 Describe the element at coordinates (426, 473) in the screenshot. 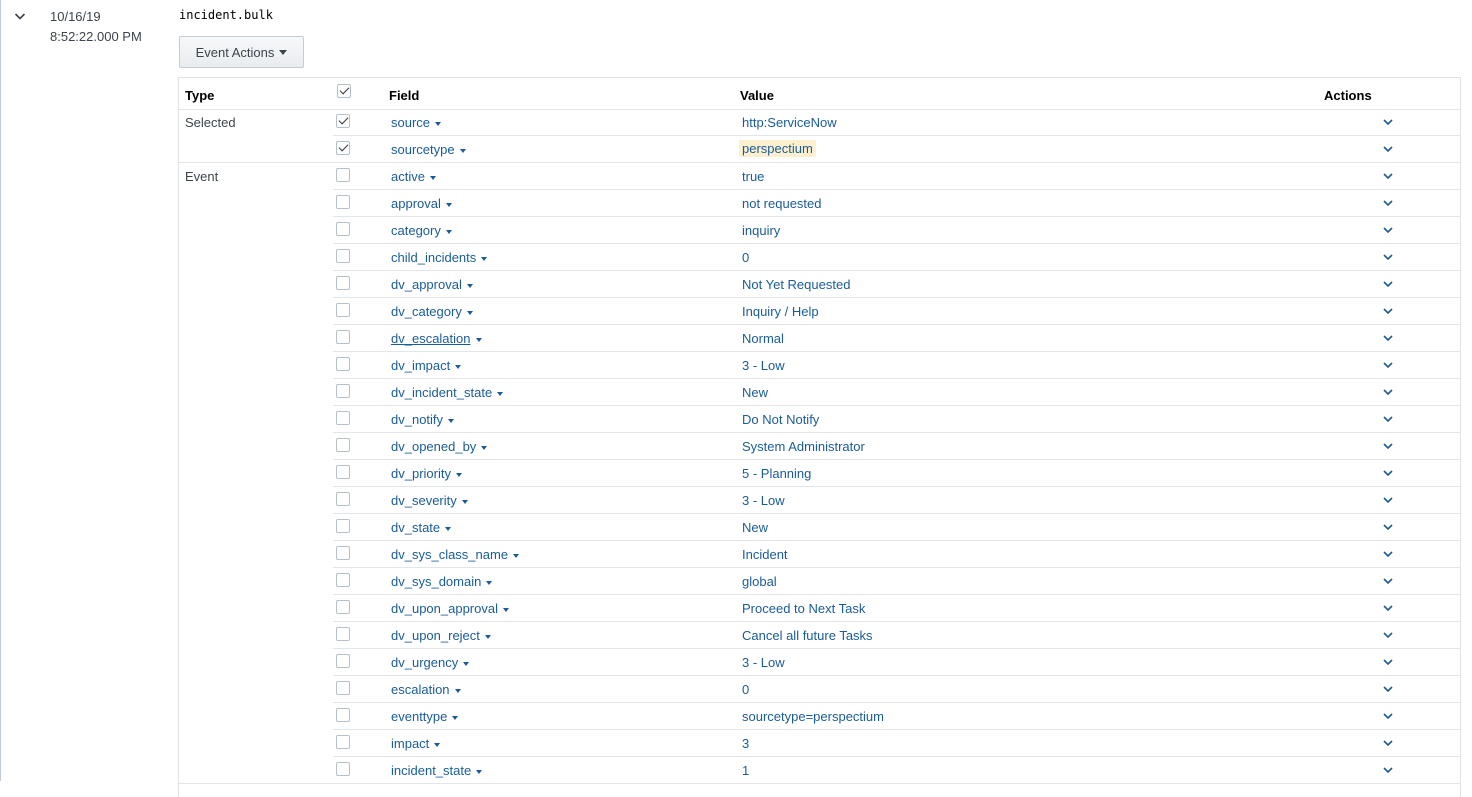

I see `field-name-link: dv_priority` at that location.